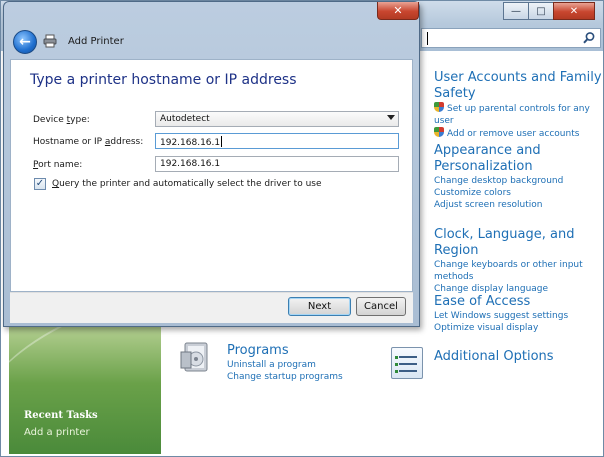 The width and height of the screenshot is (604, 457). I want to click on programs-icon, so click(196, 357).